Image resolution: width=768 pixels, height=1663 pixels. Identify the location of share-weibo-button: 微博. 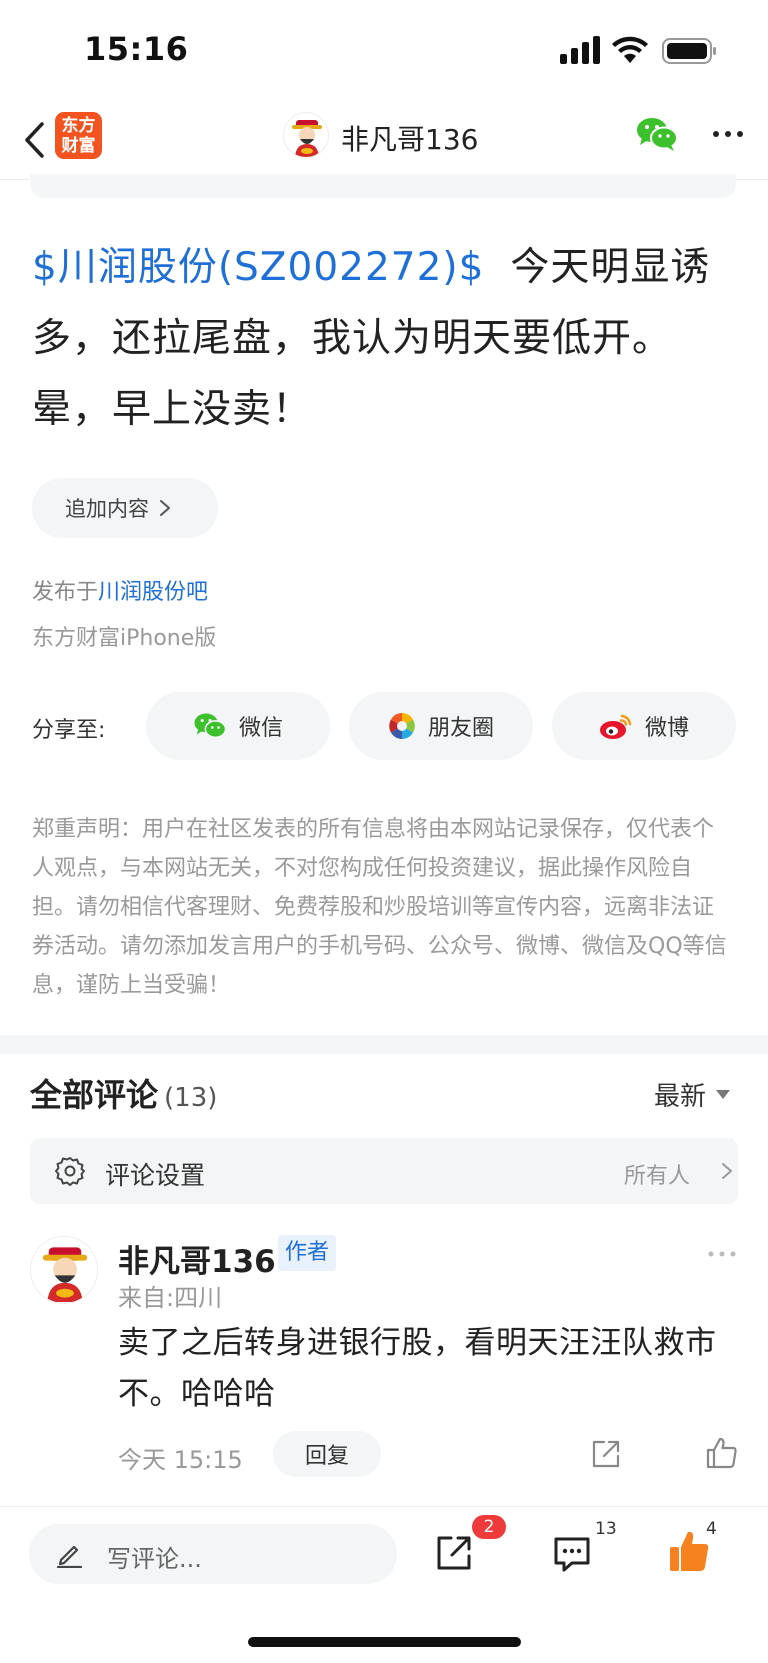
(644, 726).